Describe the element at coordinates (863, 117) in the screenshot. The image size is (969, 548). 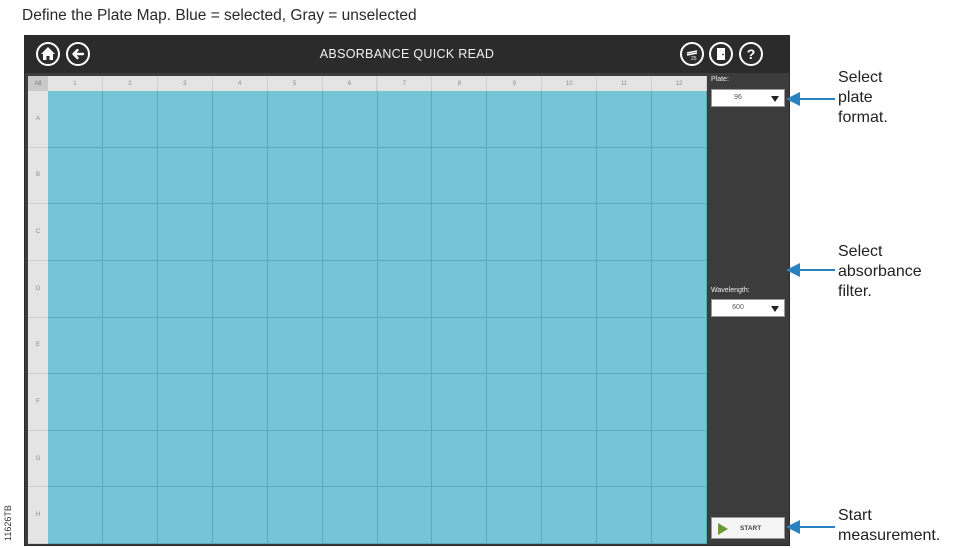
I see `callout-line: format.` at that location.